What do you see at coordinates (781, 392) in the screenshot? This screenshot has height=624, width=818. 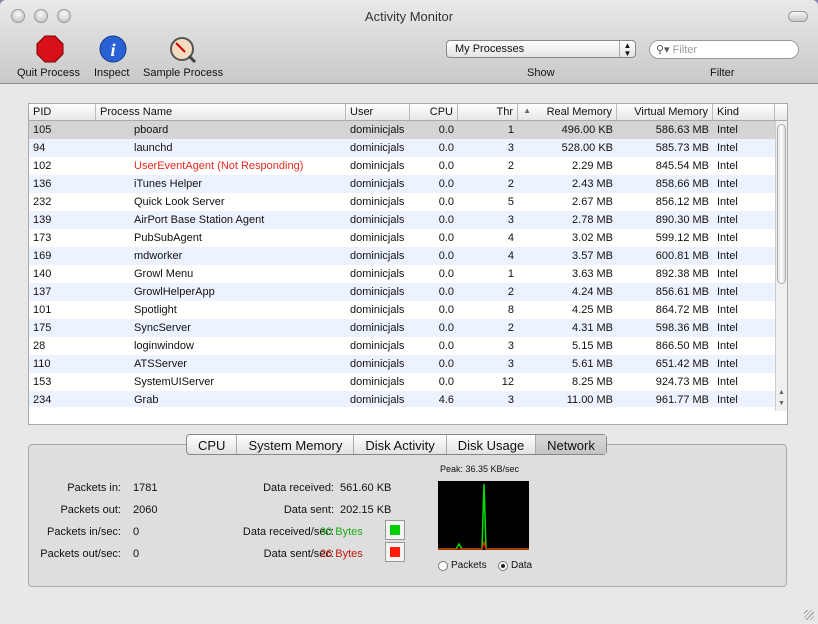 I see `scroll-up-icon: ▲` at bounding box center [781, 392].